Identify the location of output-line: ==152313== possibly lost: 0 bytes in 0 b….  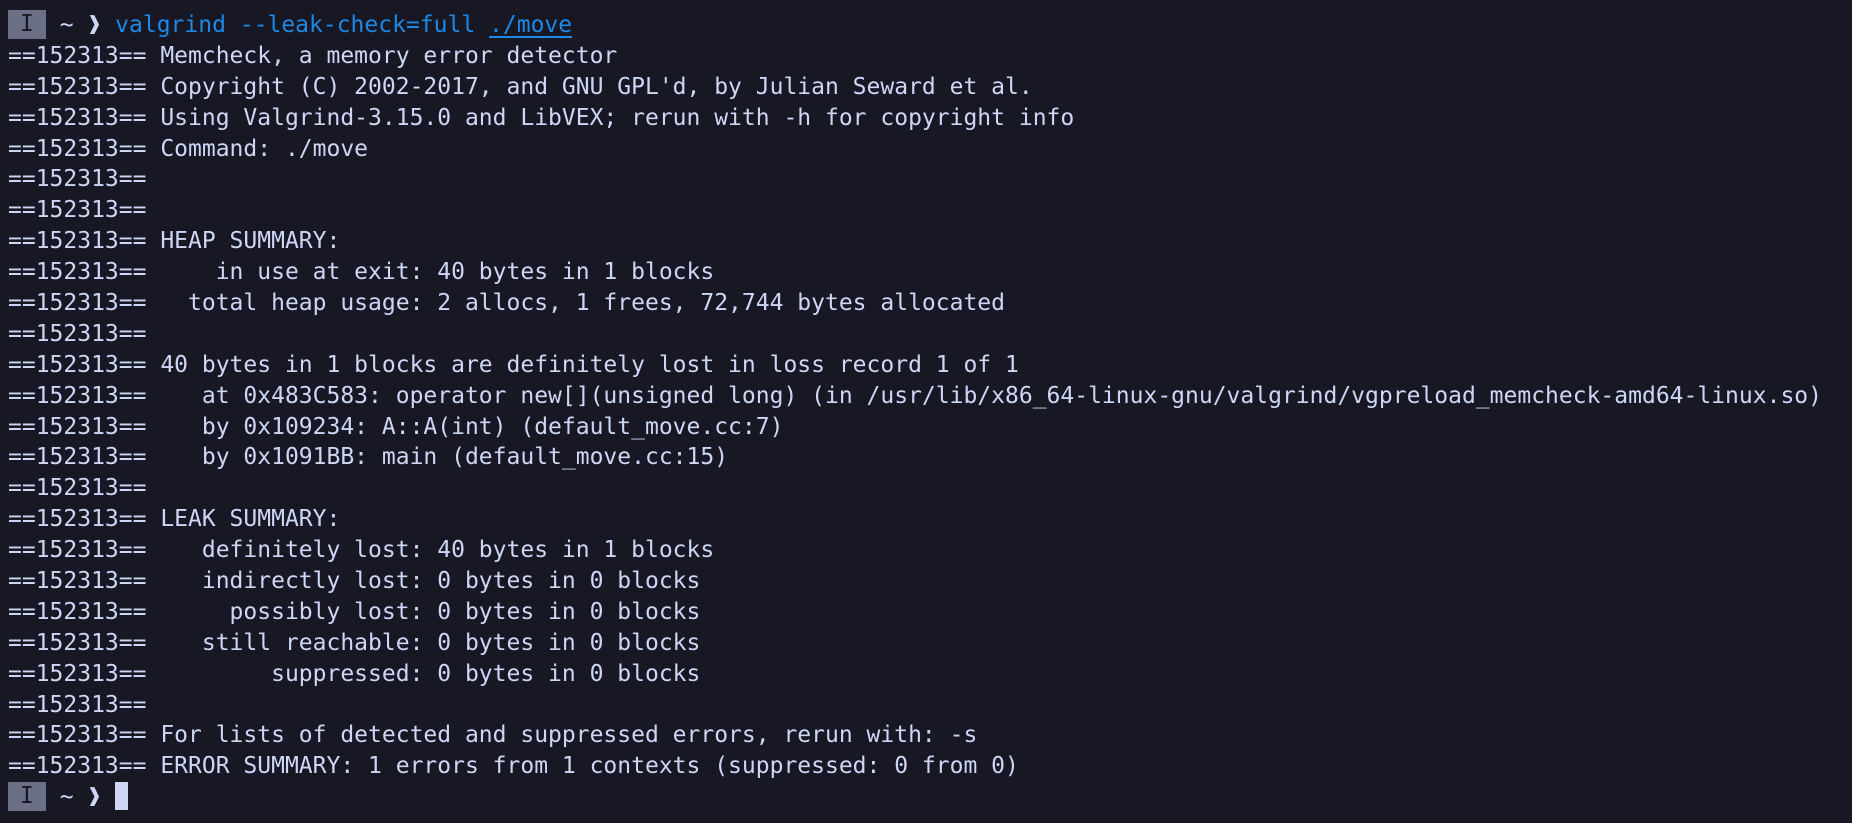
(354, 611).